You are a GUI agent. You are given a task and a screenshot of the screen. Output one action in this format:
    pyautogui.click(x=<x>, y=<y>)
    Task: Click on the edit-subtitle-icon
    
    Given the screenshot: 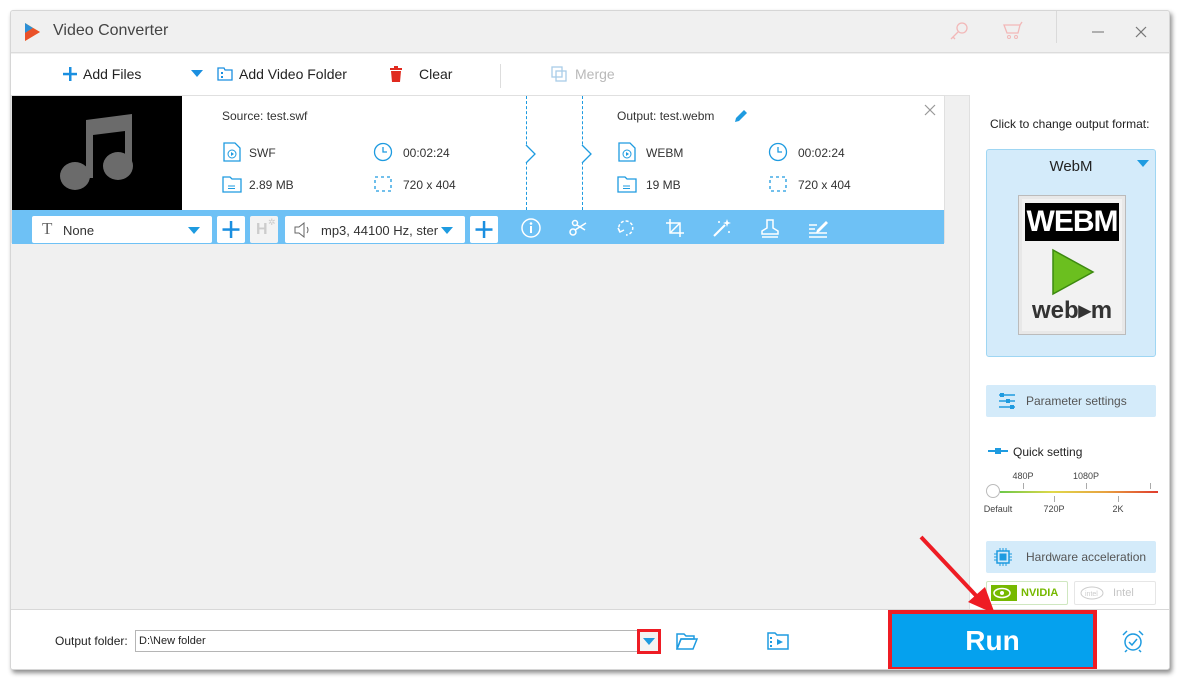 What is the action you would take?
    pyautogui.click(x=818, y=228)
    